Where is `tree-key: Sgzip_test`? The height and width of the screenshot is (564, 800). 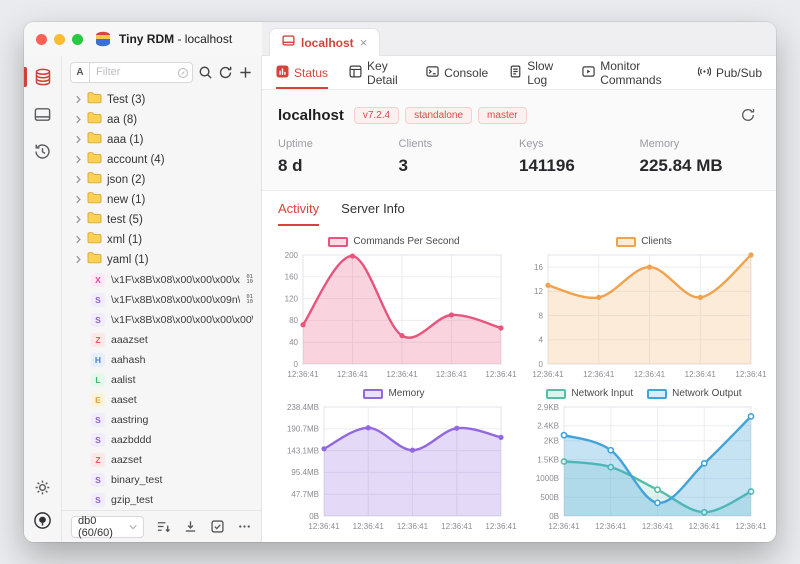
tree-key: Sgzip_test is located at coordinates (161, 500).